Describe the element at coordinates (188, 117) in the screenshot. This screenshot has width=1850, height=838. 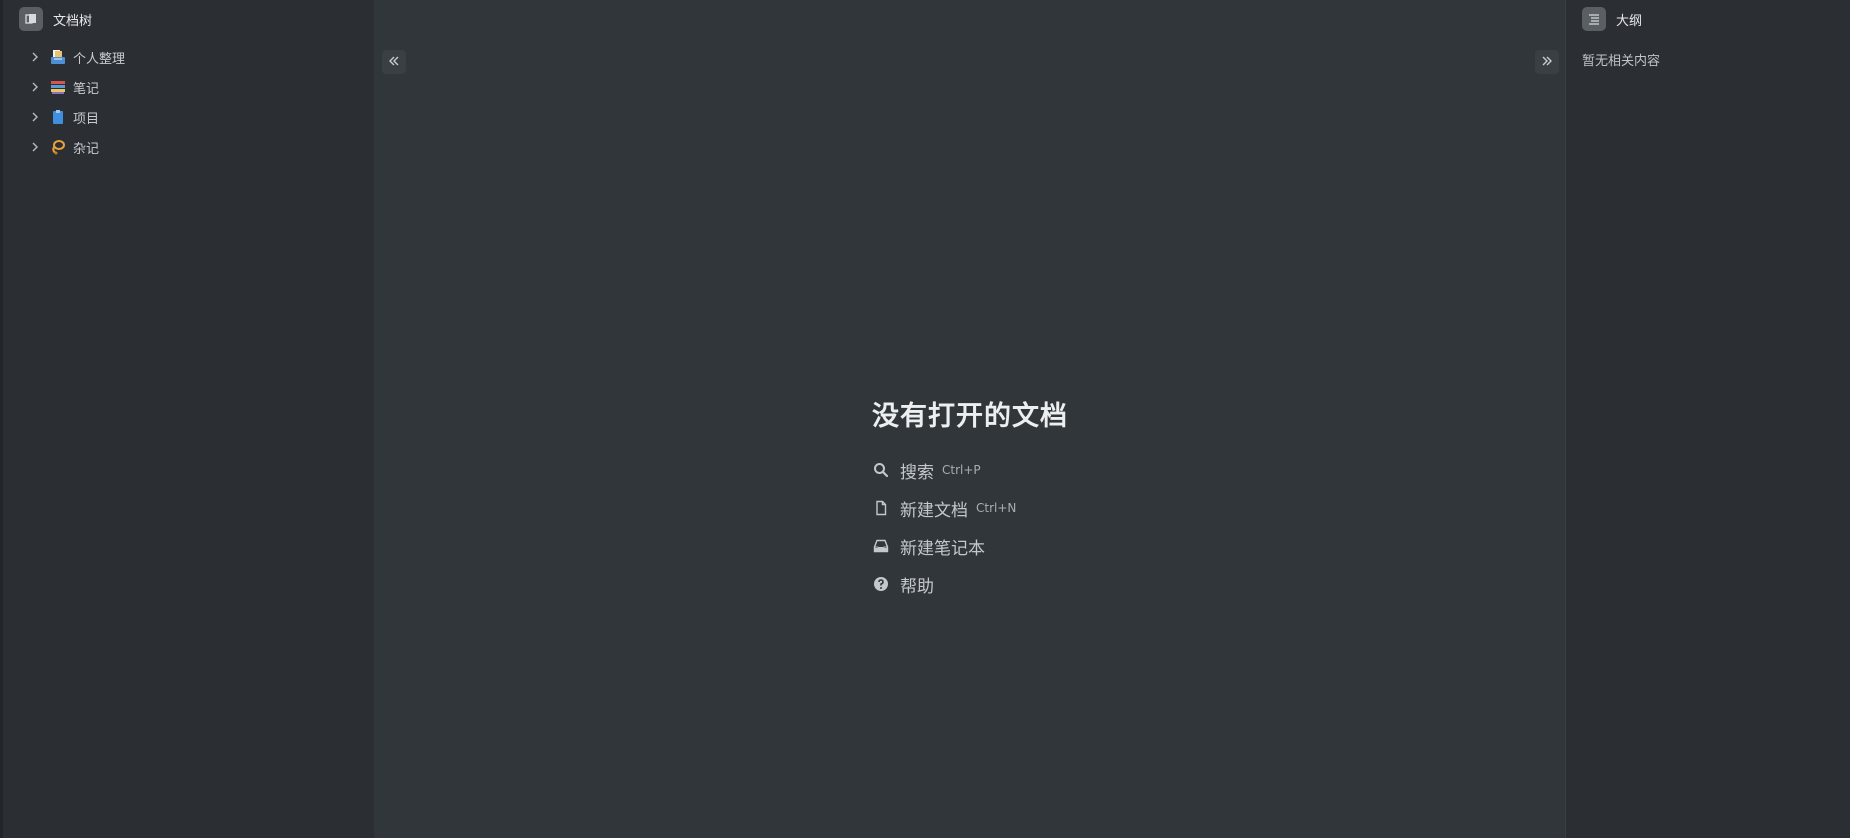
I see `notebook-item-projects: 项目` at that location.